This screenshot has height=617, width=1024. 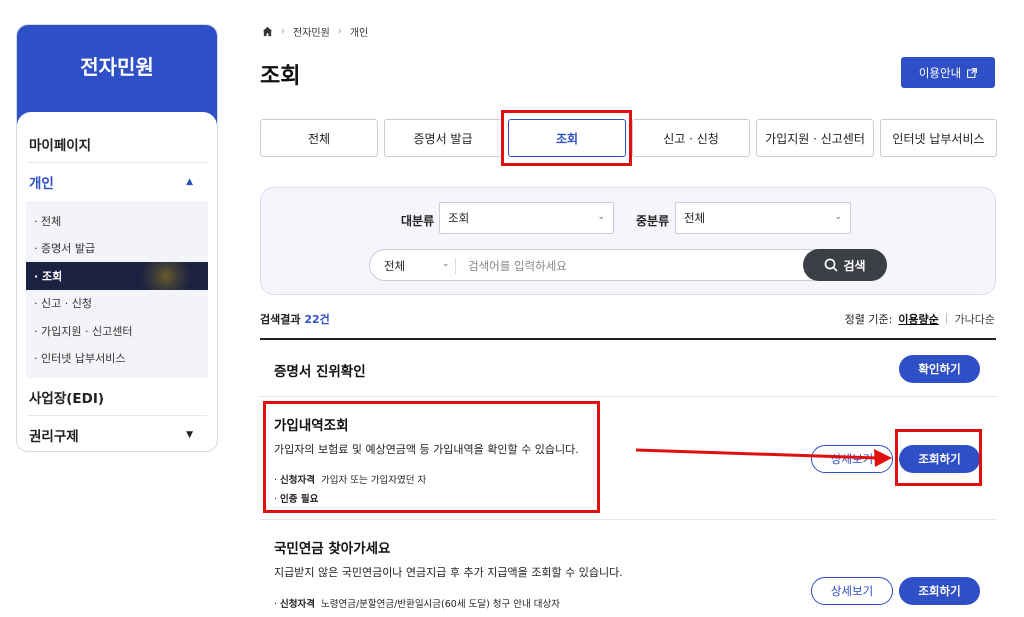 What do you see at coordinates (117, 397) in the screenshot?
I see `sidebar-item-edi: 사업장(EDI)` at bounding box center [117, 397].